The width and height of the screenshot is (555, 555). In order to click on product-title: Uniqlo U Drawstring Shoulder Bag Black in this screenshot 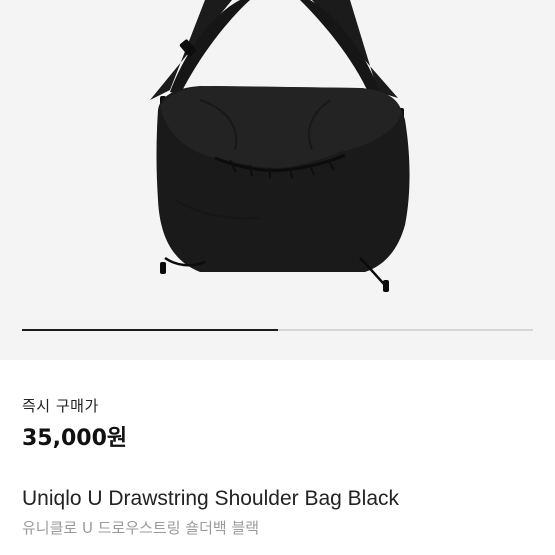, I will do `click(211, 498)`.